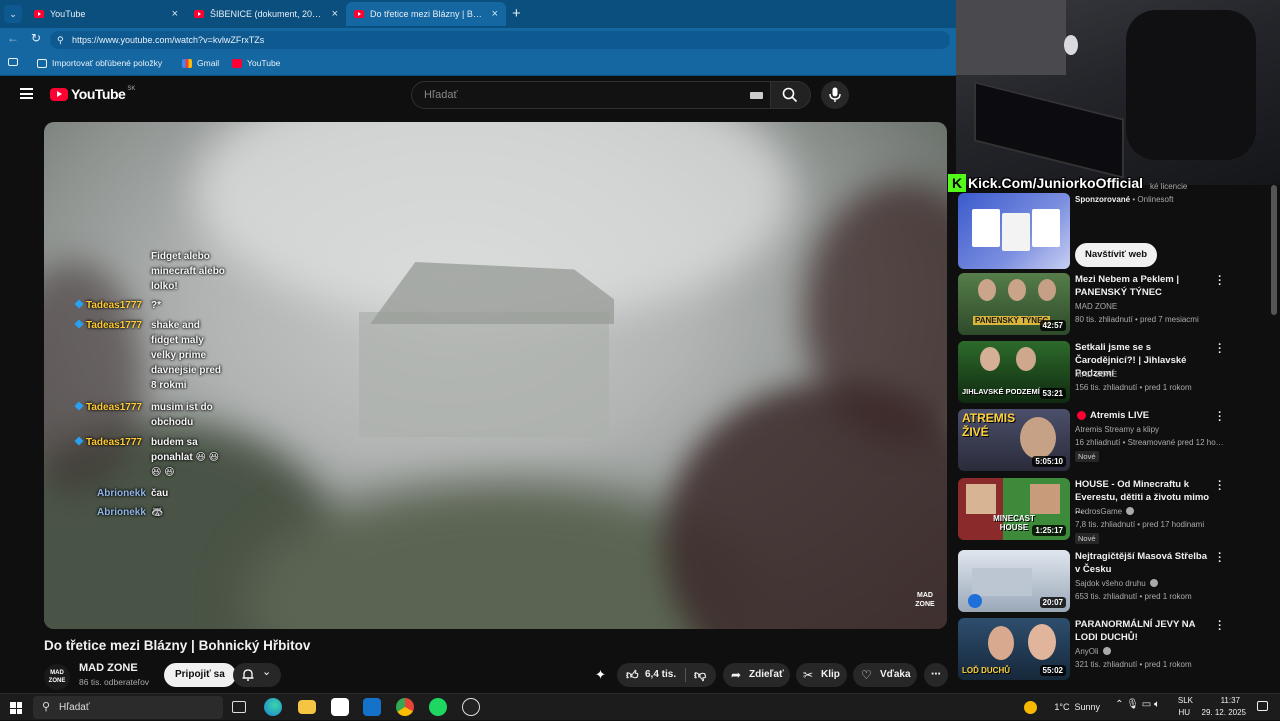  What do you see at coordinates (821, 675) in the screenshot?
I see `clip-button: ✂ Klip` at bounding box center [821, 675].